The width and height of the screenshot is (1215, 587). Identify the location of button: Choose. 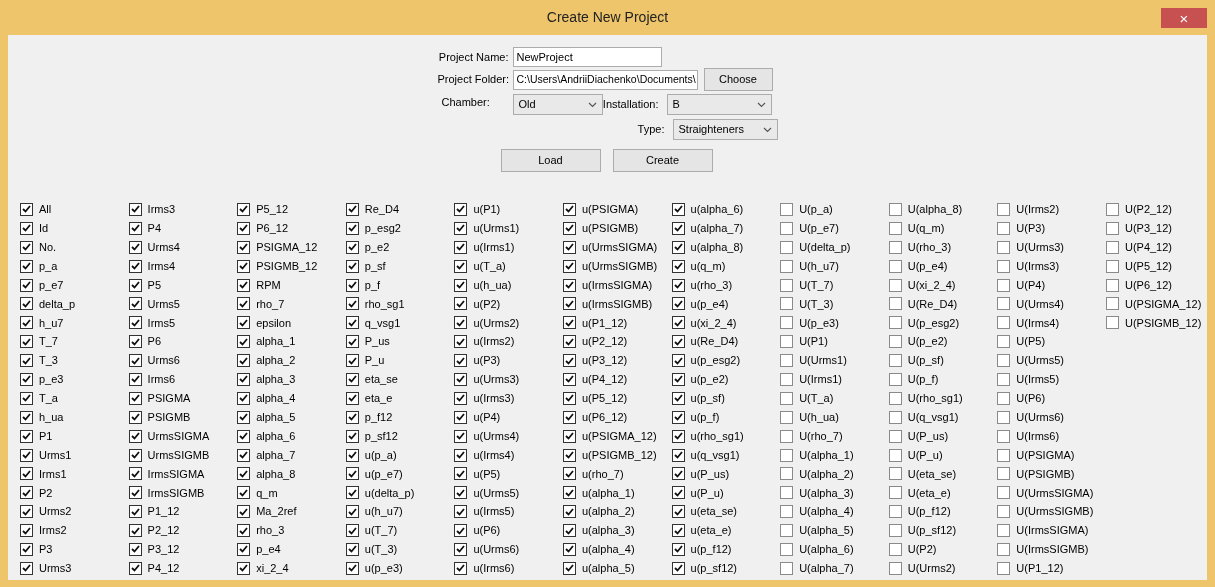
(738, 79).